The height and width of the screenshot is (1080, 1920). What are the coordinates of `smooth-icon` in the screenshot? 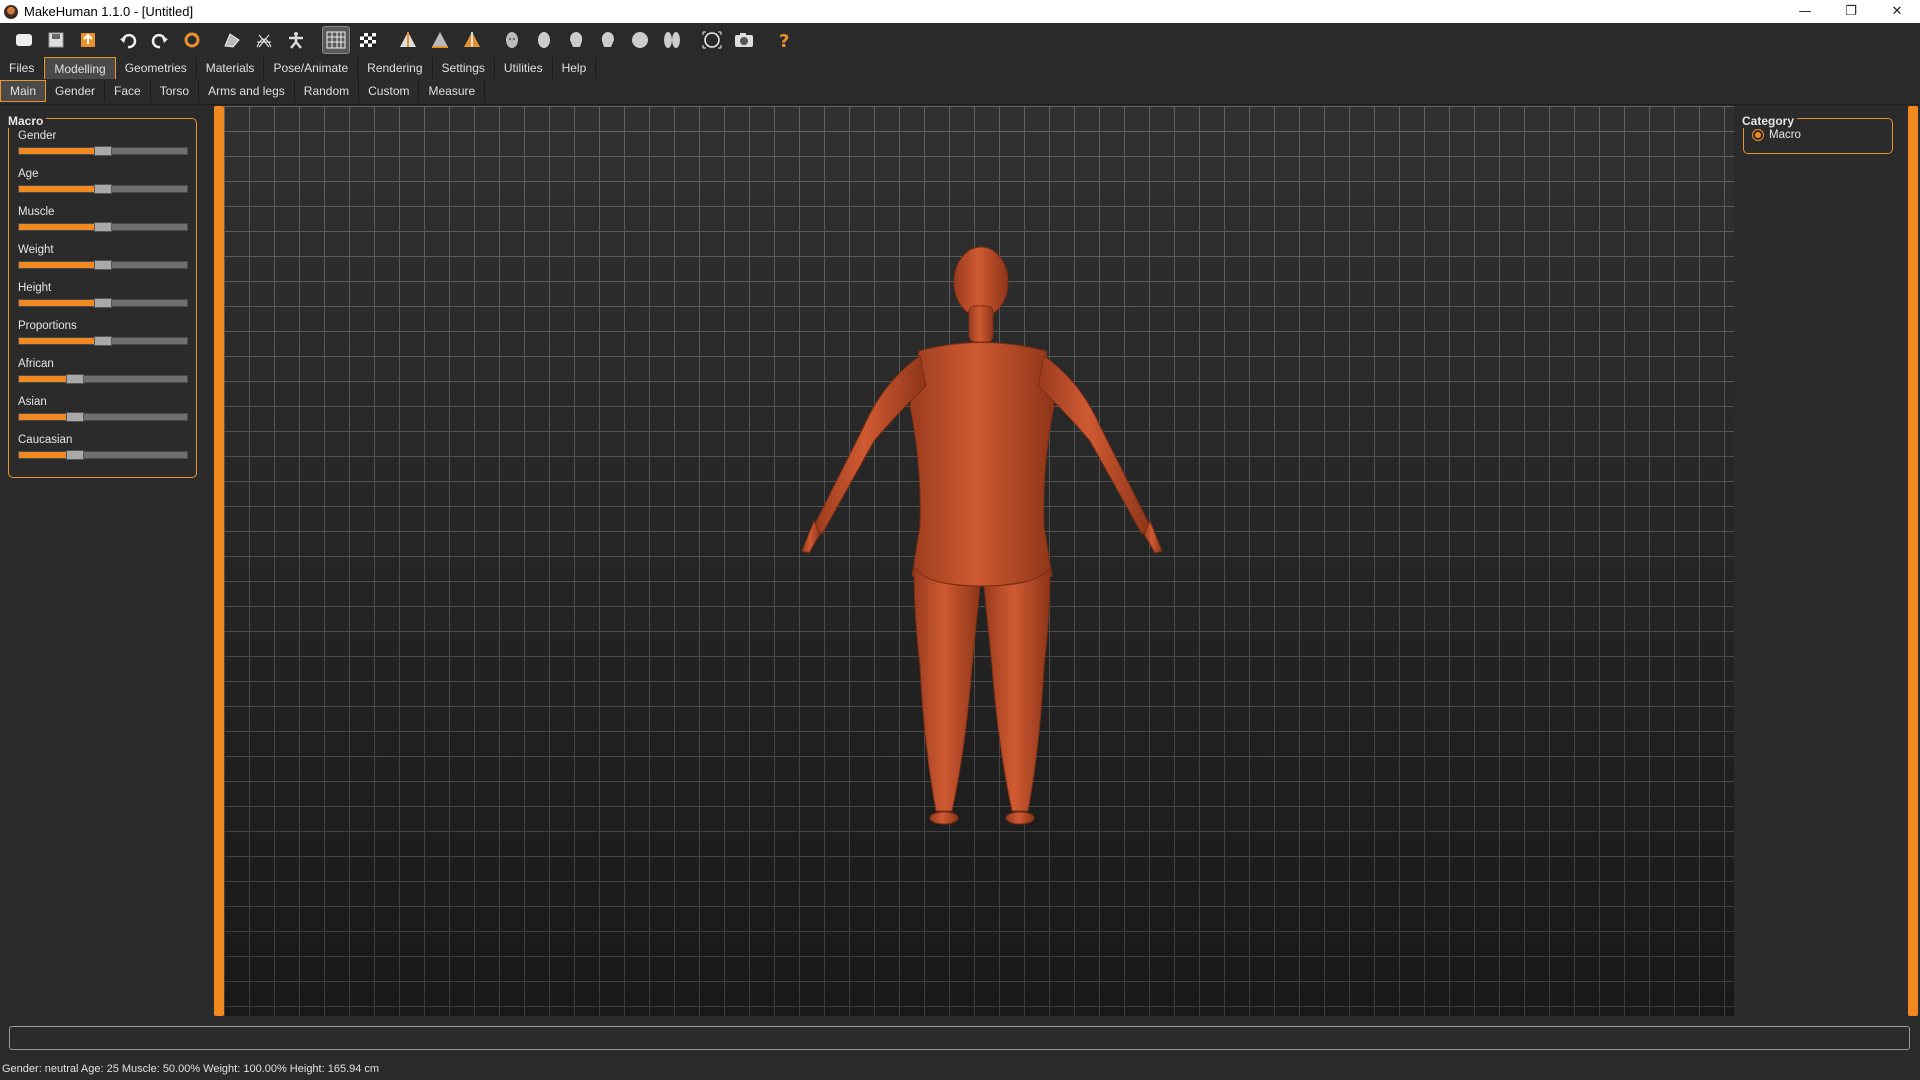 It's located at (232, 40).